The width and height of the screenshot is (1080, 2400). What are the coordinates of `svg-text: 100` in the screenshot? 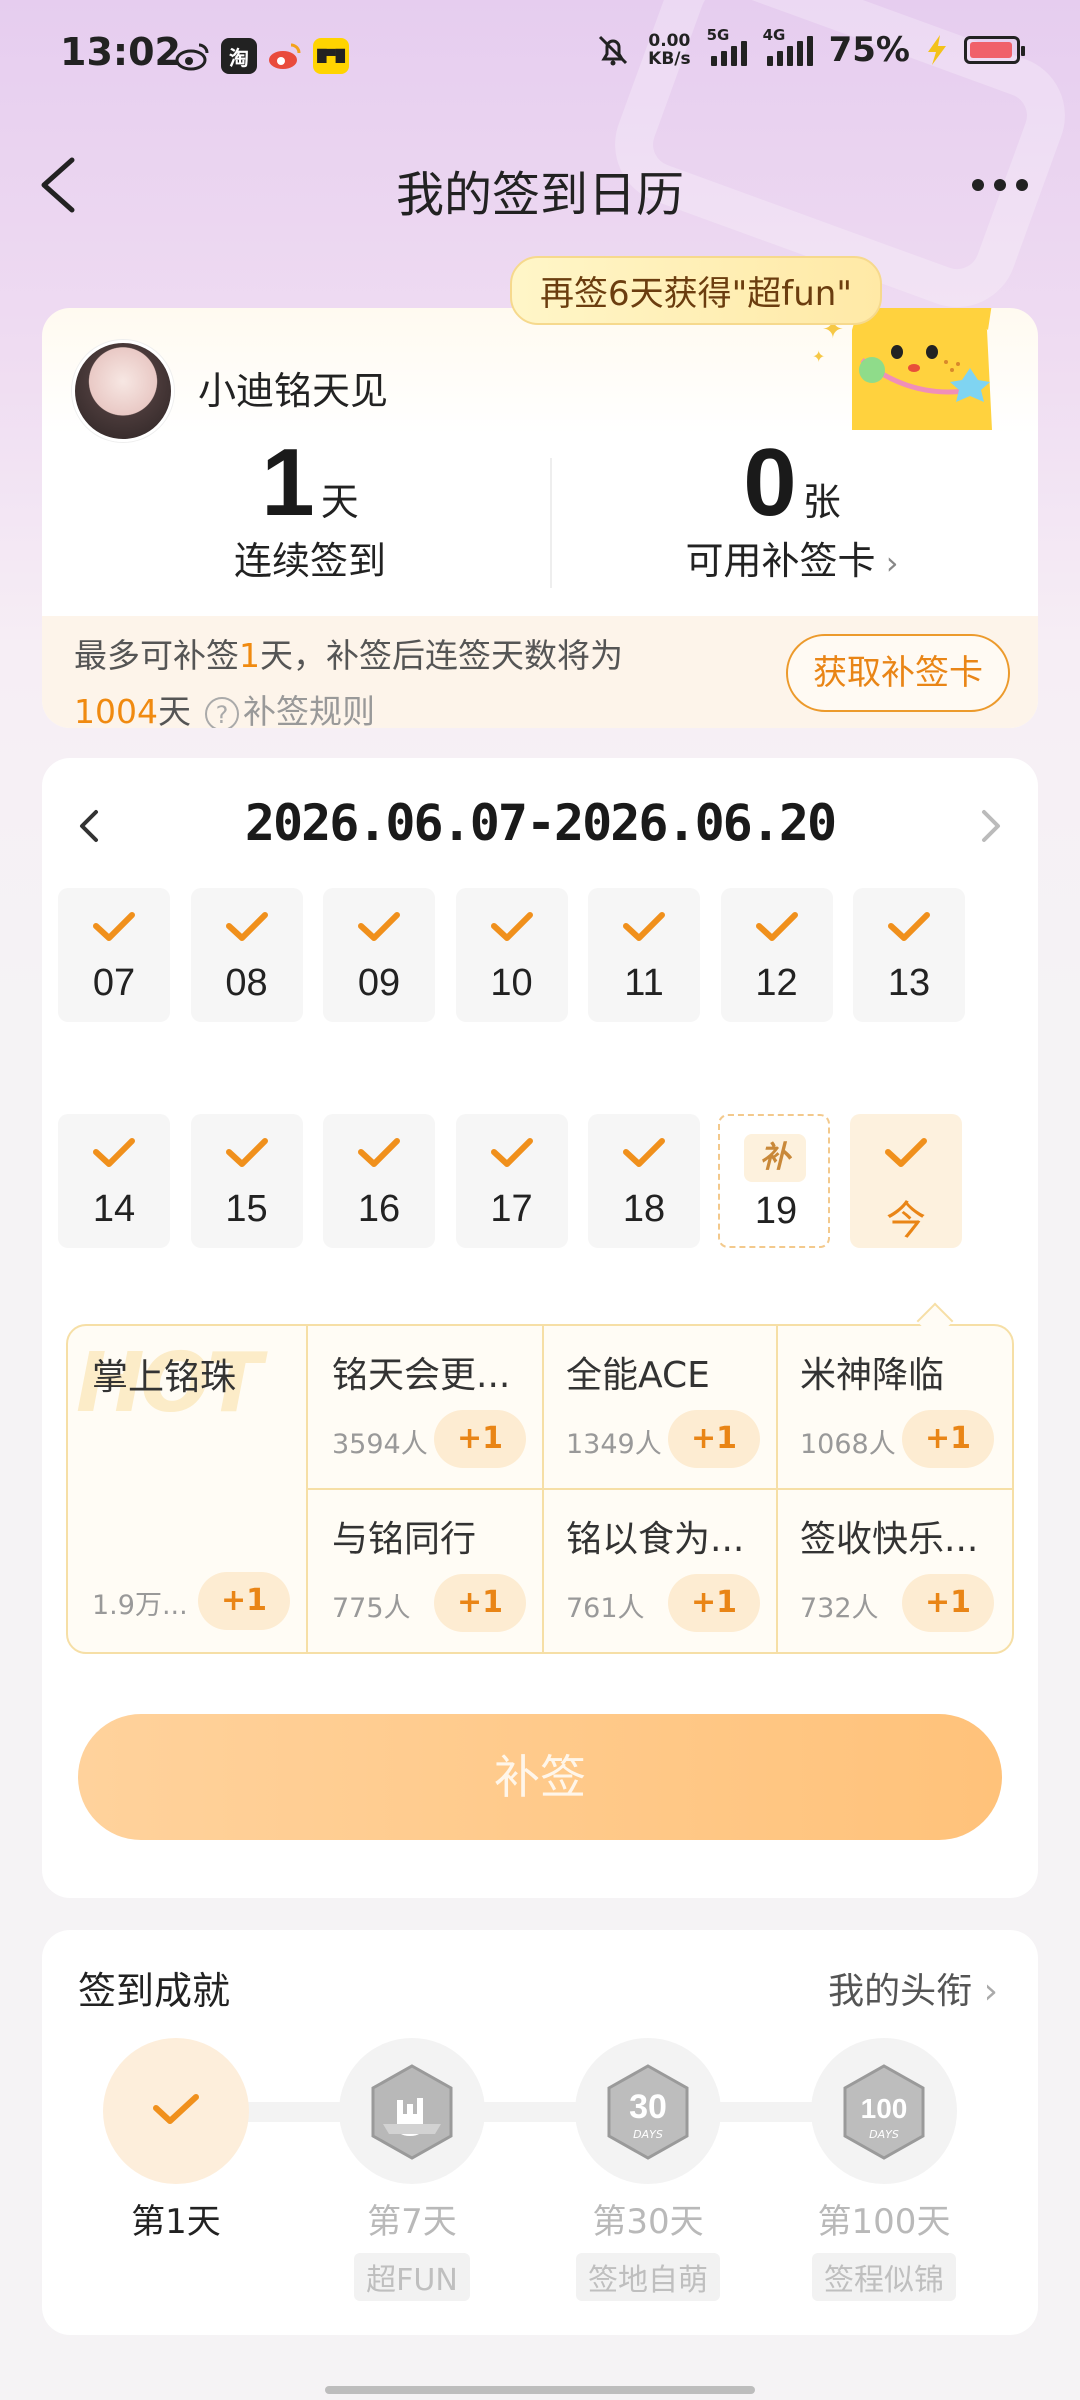 It's located at (884, 2108).